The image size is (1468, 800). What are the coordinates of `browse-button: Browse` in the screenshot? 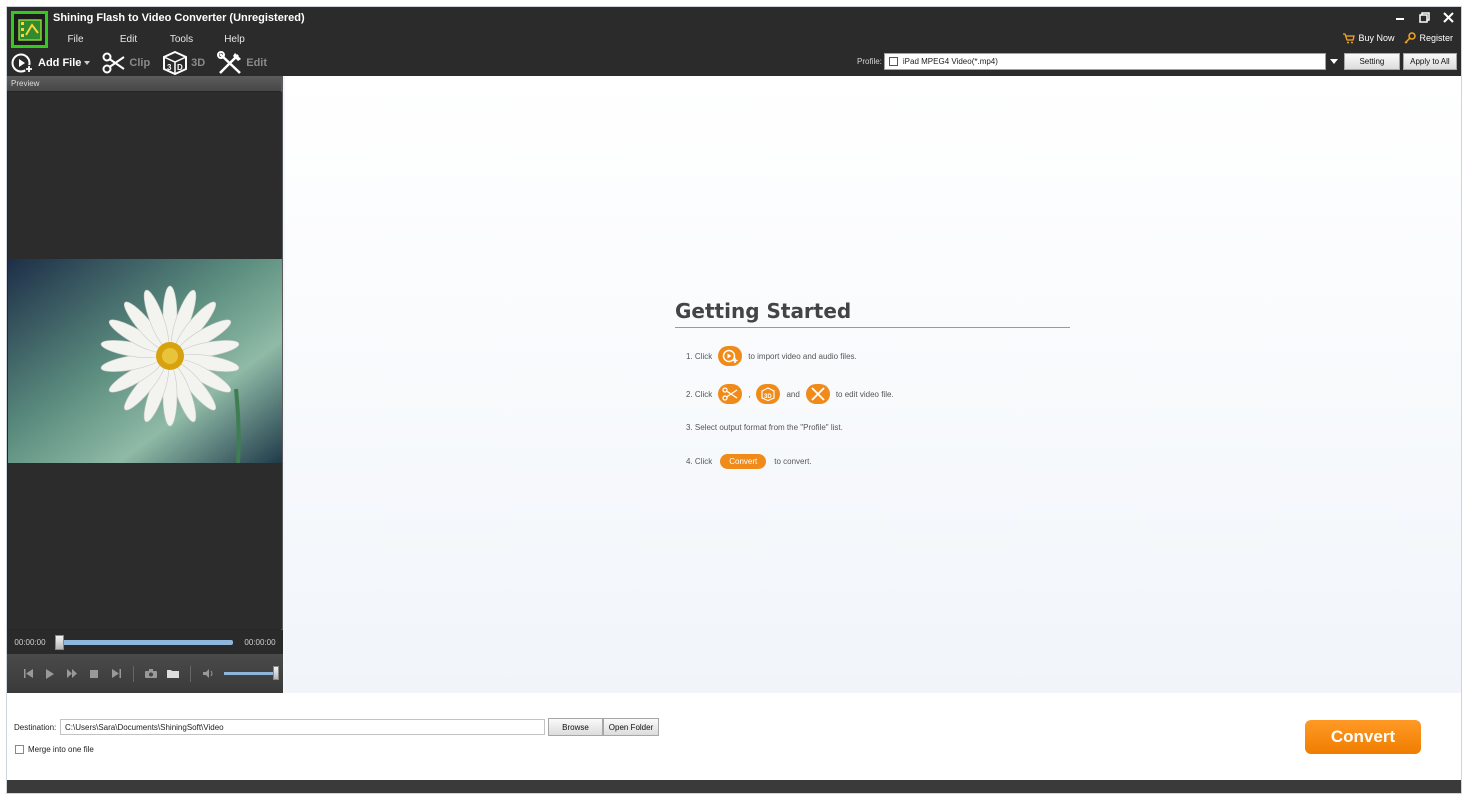 It's located at (575, 727).